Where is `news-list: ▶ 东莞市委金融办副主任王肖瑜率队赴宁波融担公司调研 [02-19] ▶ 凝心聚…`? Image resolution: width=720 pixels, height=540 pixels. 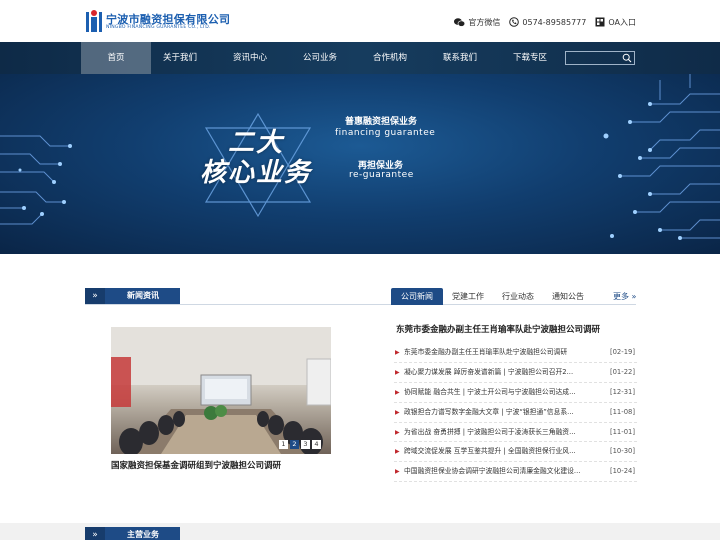 news-list: ▶ 东莞市委金融办副主任王肖瑜率队赴宁波融担公司调研 [02-19] ▶ 凝心聚… is located at coordinates (515, 413).